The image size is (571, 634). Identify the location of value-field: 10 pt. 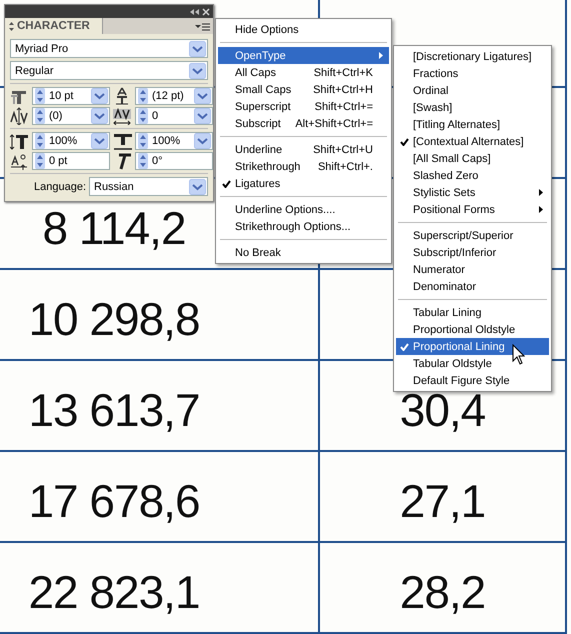
(71, 96).